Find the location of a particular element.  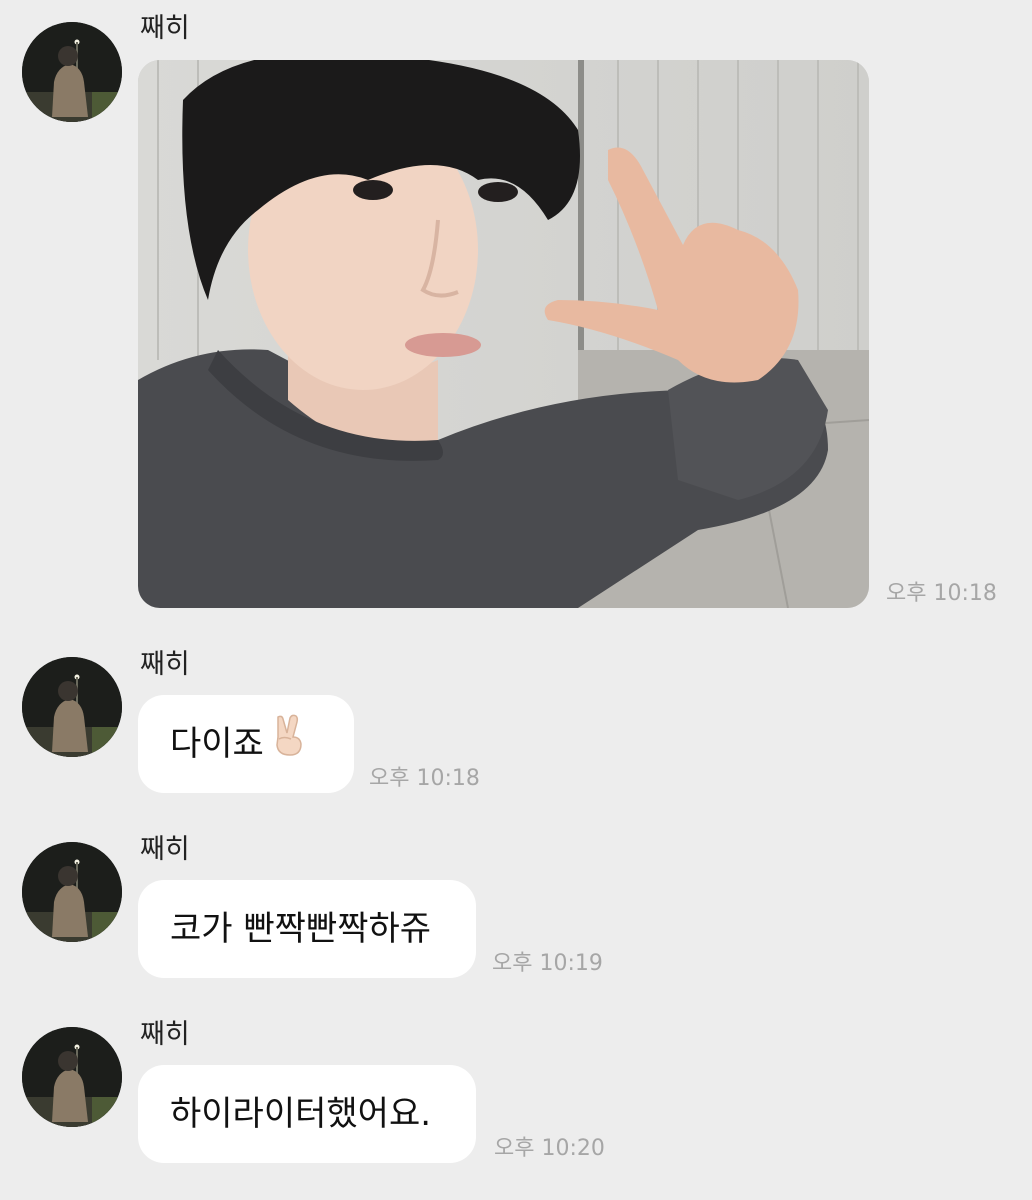

chat-message: 째히 다이죠 오후 10:18 is located at coordinates (516, 725).